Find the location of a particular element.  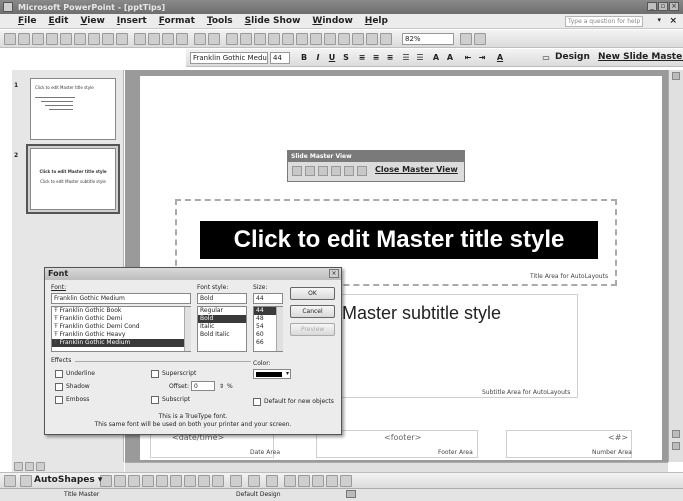

line-color-icon is located at coordinates (254, 481).